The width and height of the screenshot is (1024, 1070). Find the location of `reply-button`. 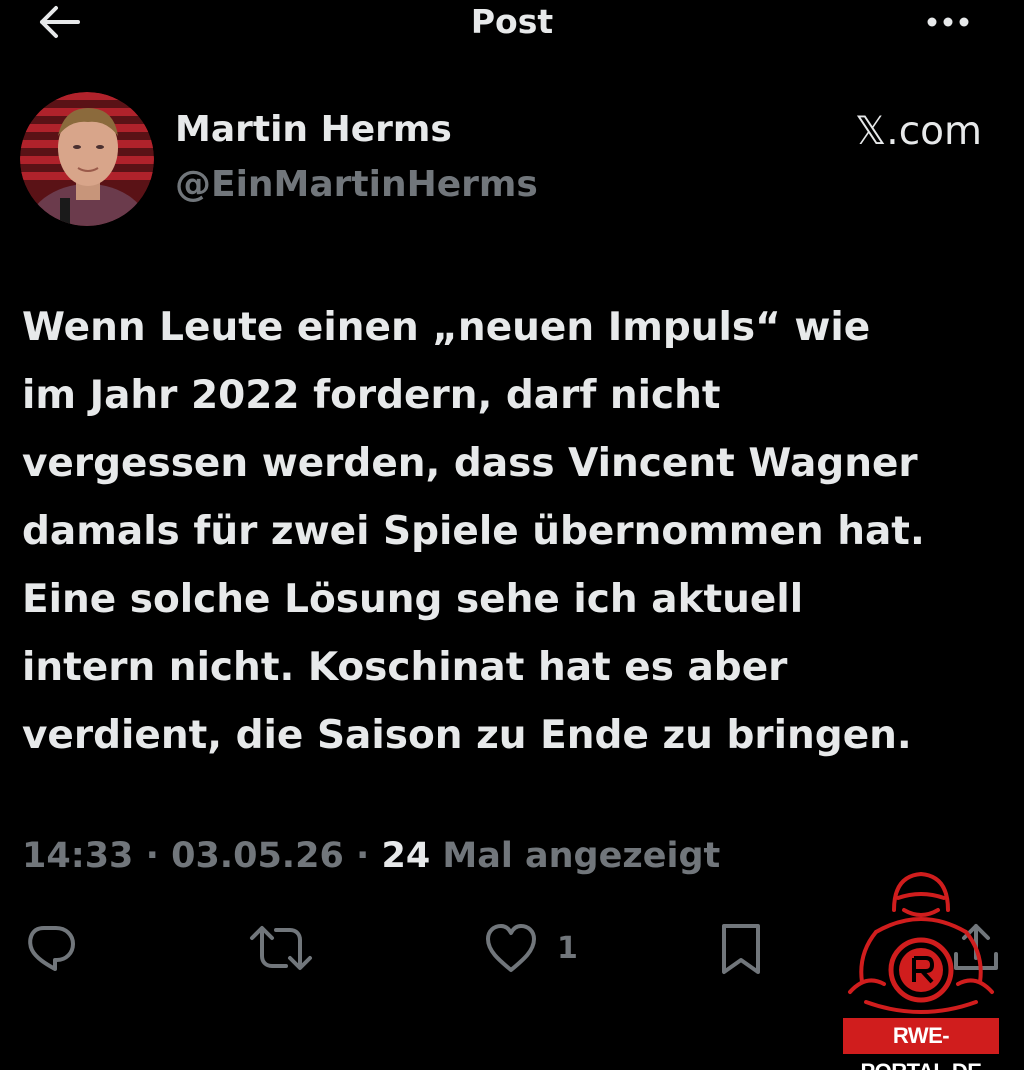

reply-button is located at coordinates (50, 948).